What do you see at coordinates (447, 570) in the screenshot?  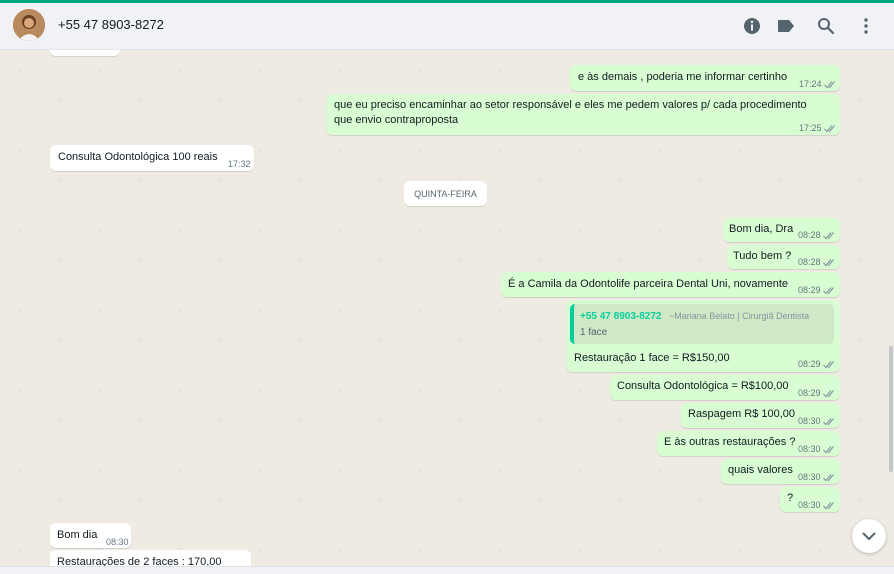 I see `composer-bar` at bounding box center [447, 570].